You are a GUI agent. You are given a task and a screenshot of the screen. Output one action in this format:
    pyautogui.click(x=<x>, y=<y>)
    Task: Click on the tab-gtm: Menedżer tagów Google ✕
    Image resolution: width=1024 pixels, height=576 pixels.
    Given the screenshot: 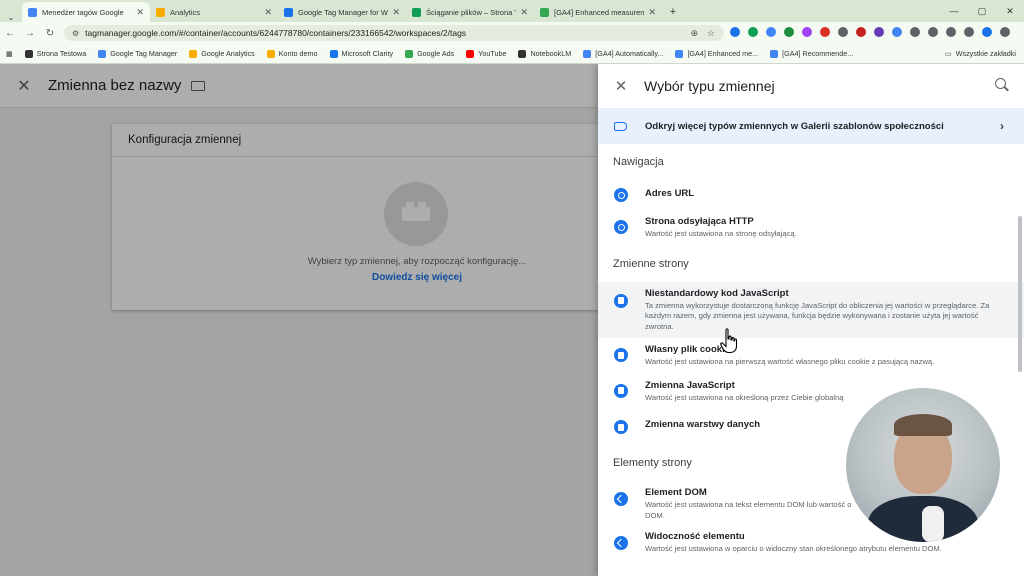 What is the action you would take?
    pyautogui.click(x=86, y=12)
    